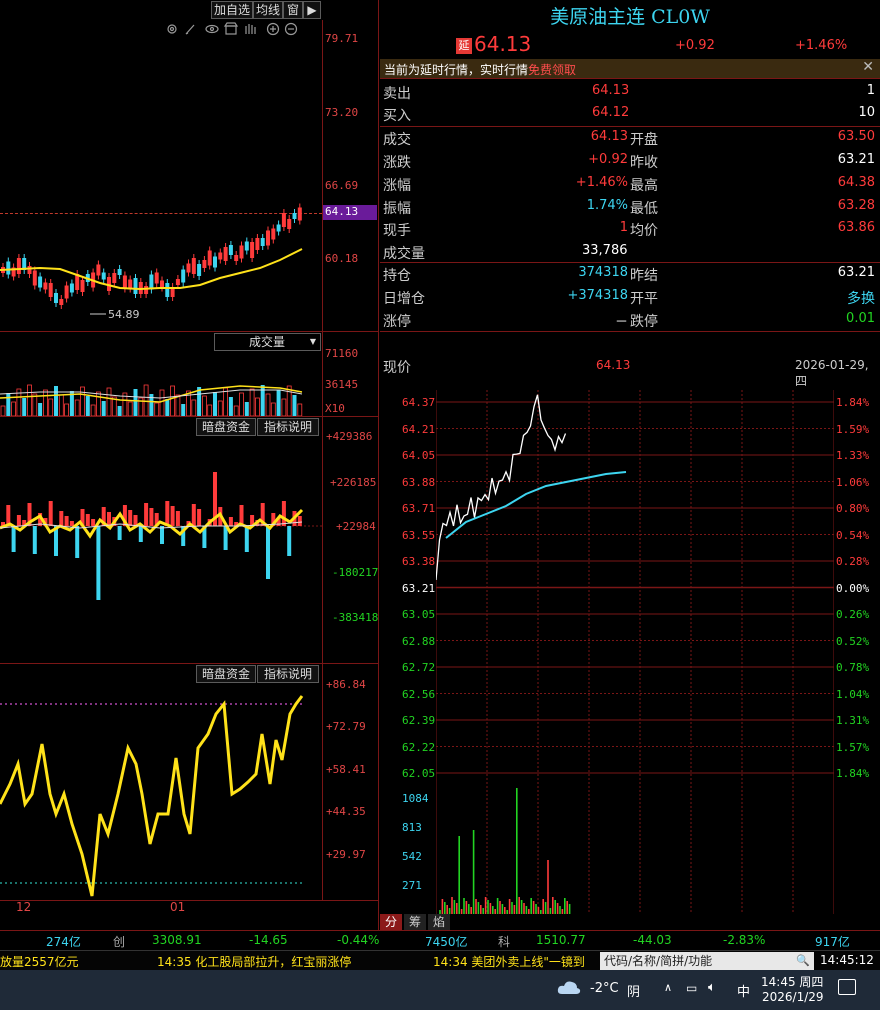 The height and width of the screenshot is (1010, 880). What do you see at coordinates (853, 429) in the screenshot?
I see `intraday-pct-label: 1.59%` at bounding box center [853, 429].